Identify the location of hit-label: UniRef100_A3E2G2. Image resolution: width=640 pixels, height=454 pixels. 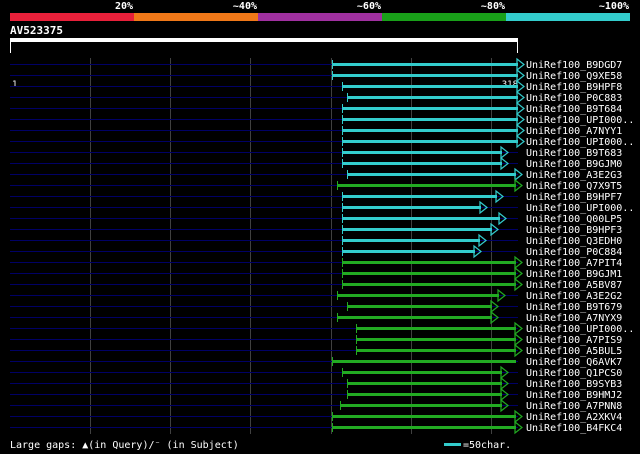
(574, 296).